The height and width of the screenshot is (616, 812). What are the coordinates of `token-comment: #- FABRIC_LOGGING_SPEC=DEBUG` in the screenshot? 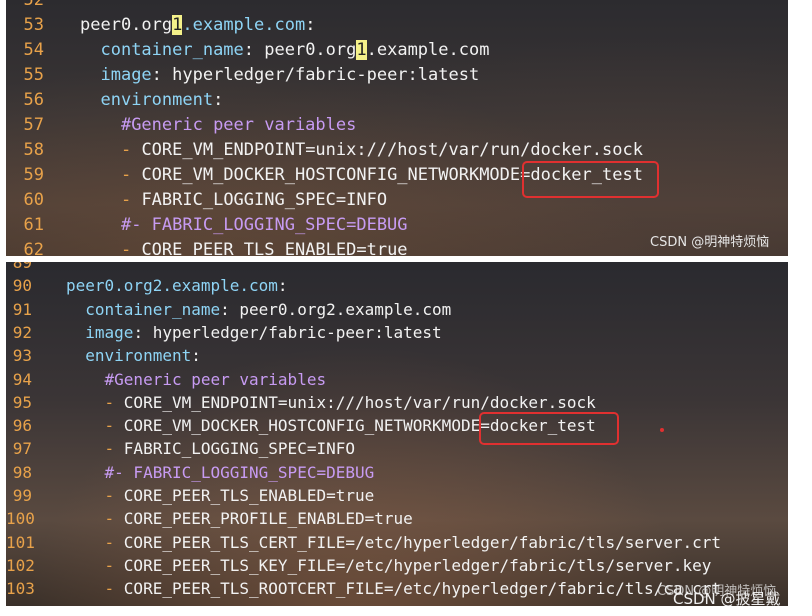 It's located at (239, 472).